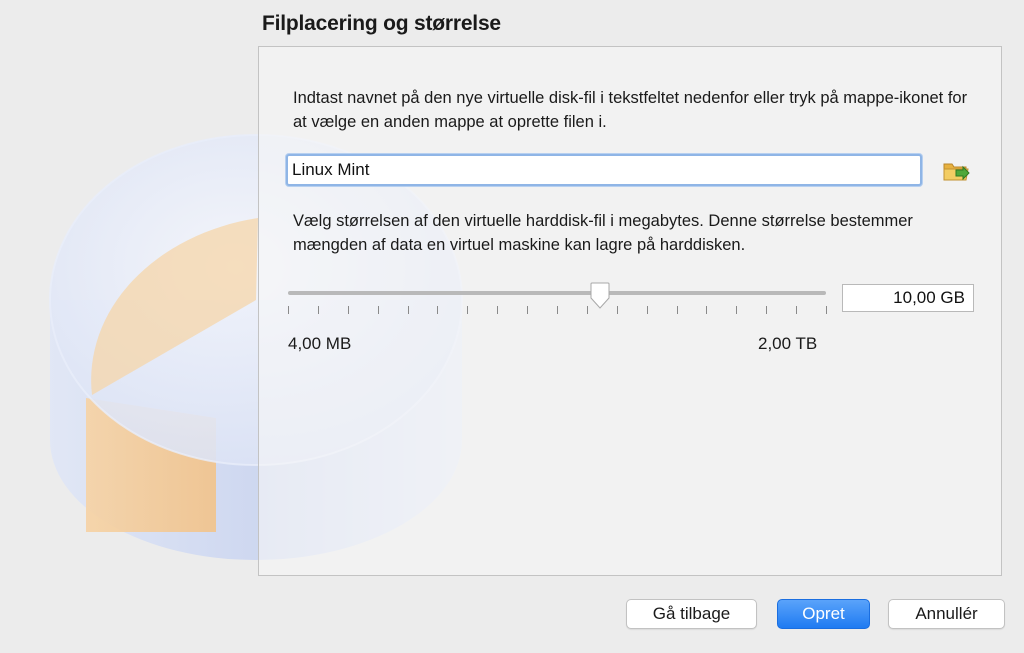 This screenshot has height=653, width=1024. Describe the element at coordinates (946, 614) in the screenshot. I see `cancel-button: Annullér` at that location.